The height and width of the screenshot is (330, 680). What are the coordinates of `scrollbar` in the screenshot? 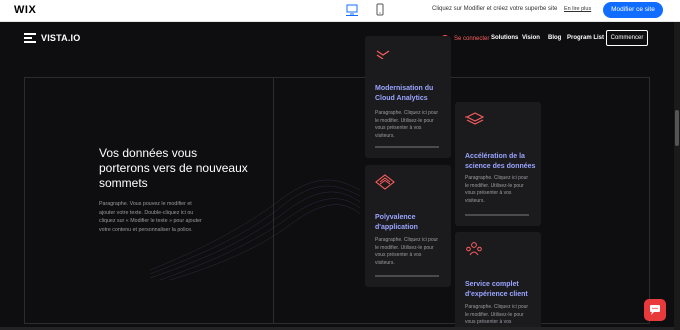 It's located at (677, 176).